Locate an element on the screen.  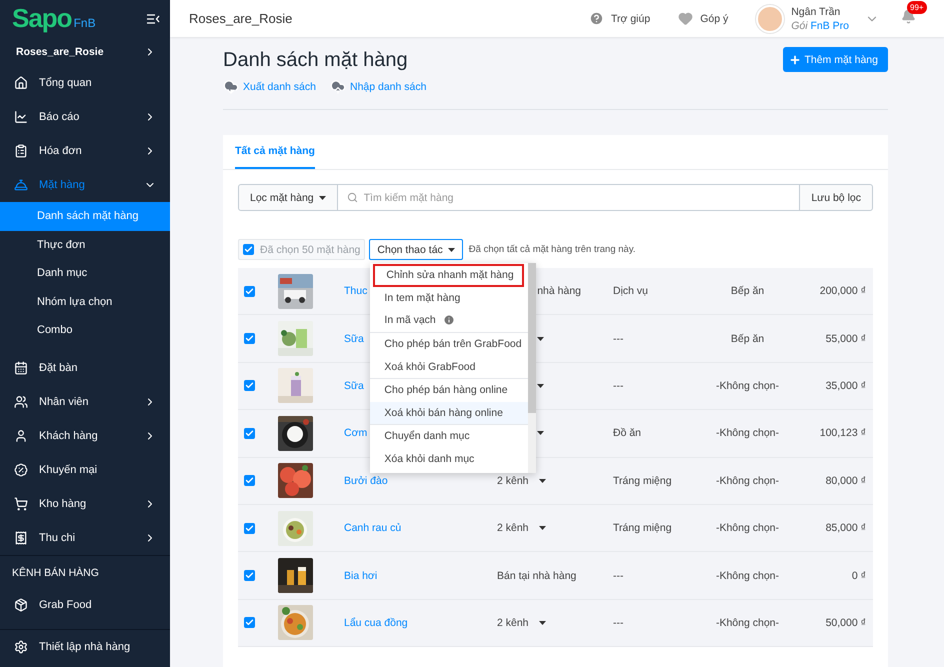
section-title: KÊNH BÁN HÀNG is located at coordinates (55, 573).